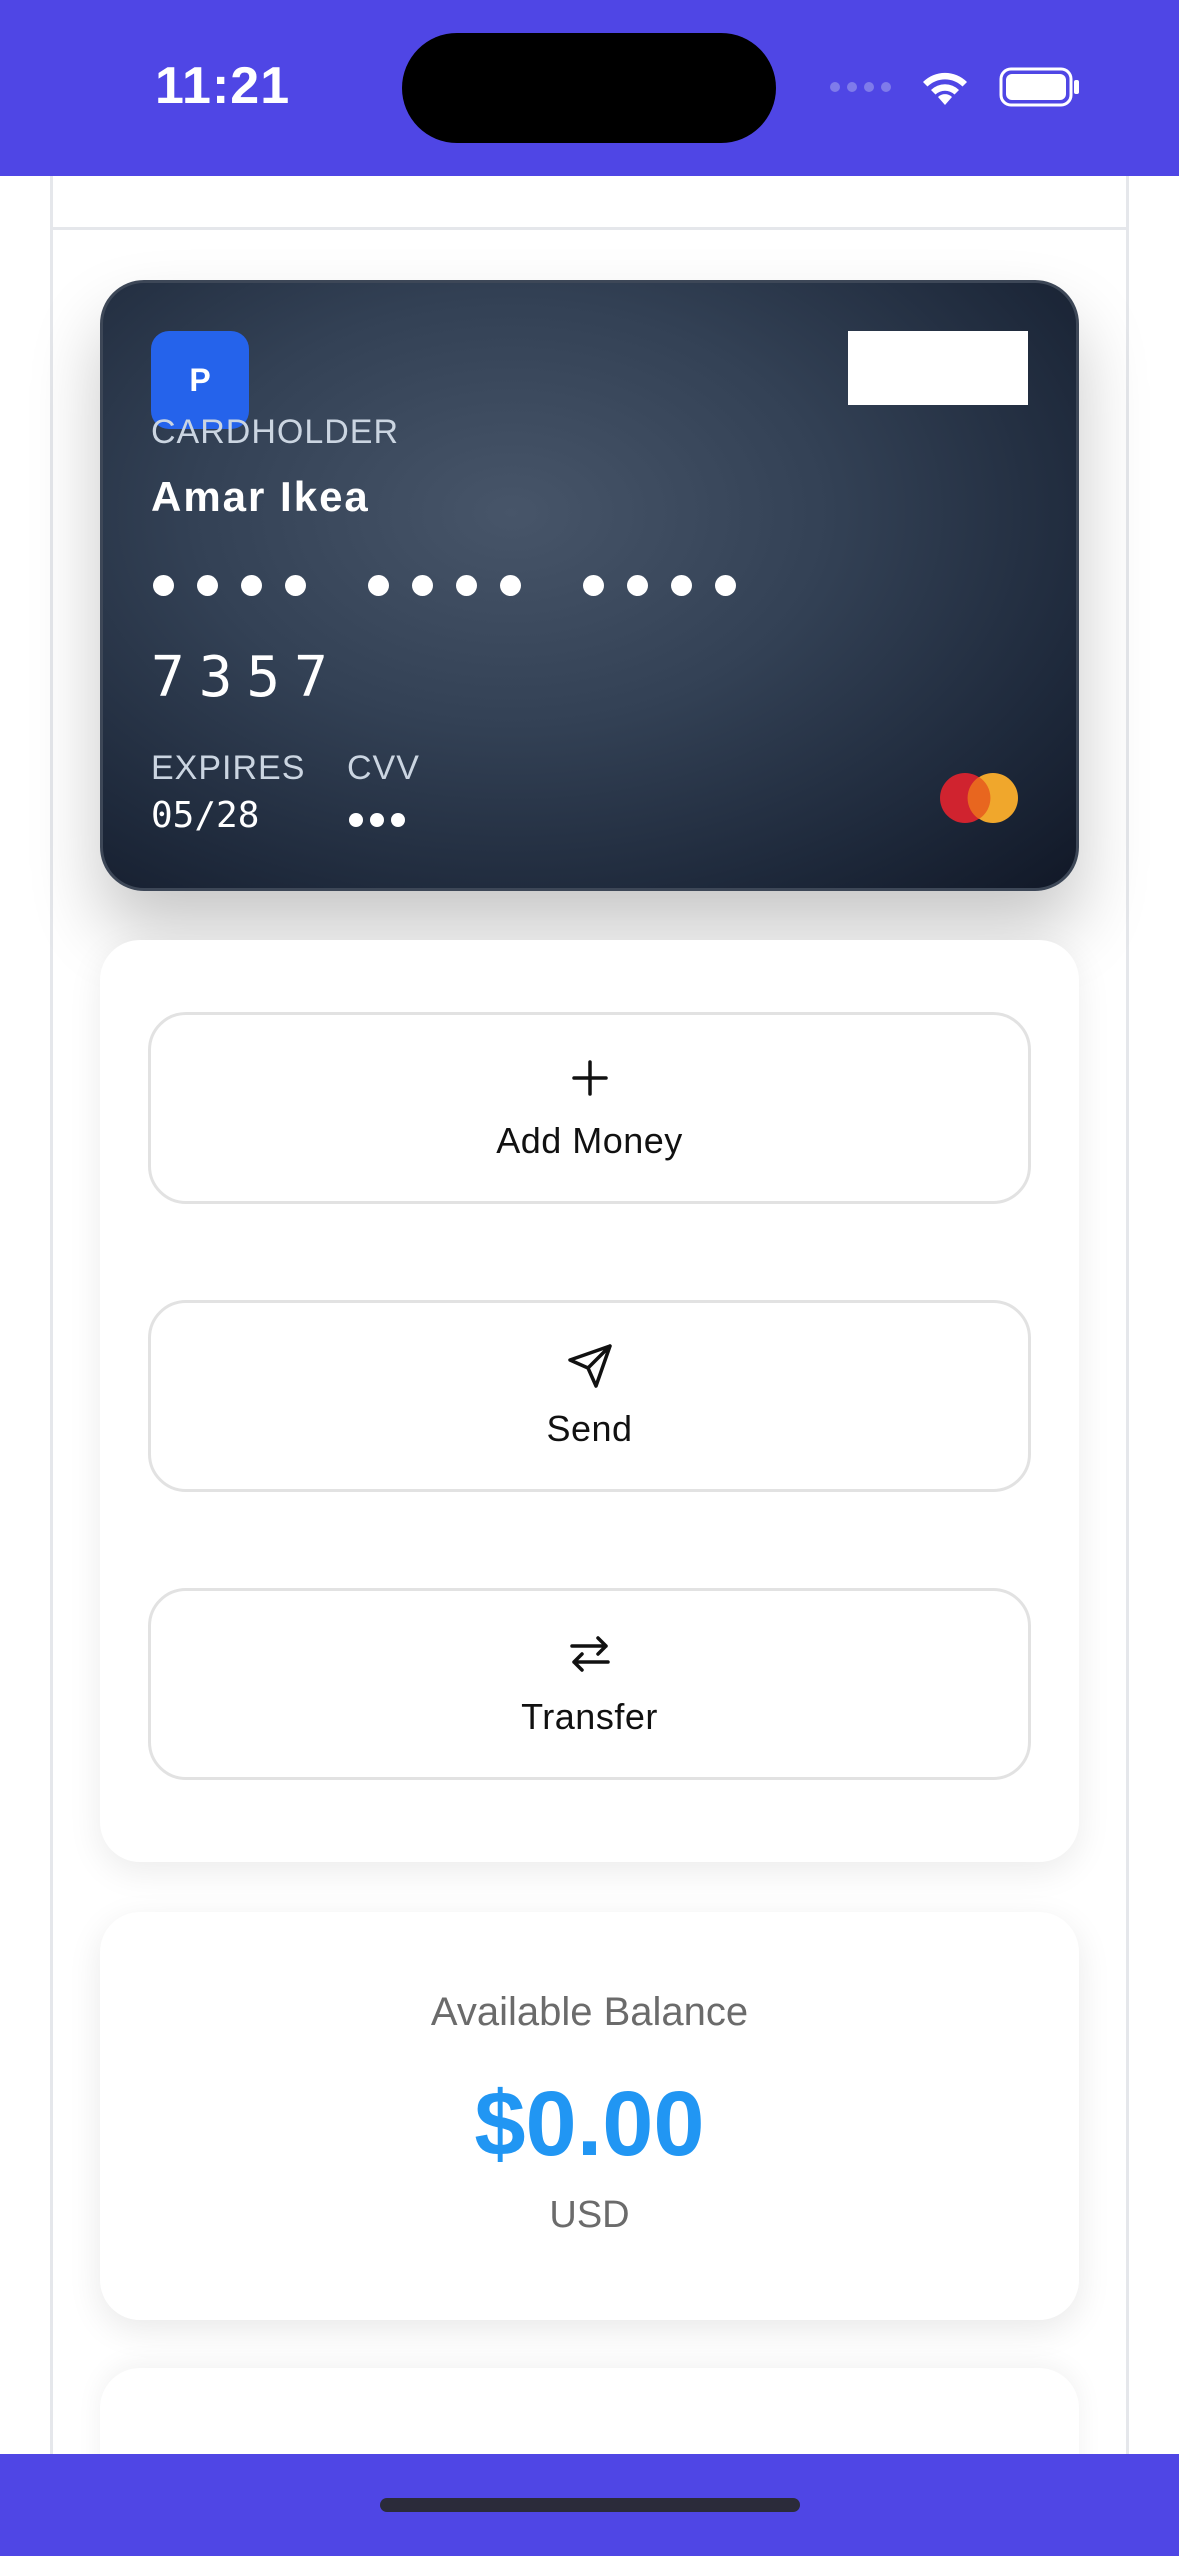  I want to click on wifi-icon, so click(945, 88).